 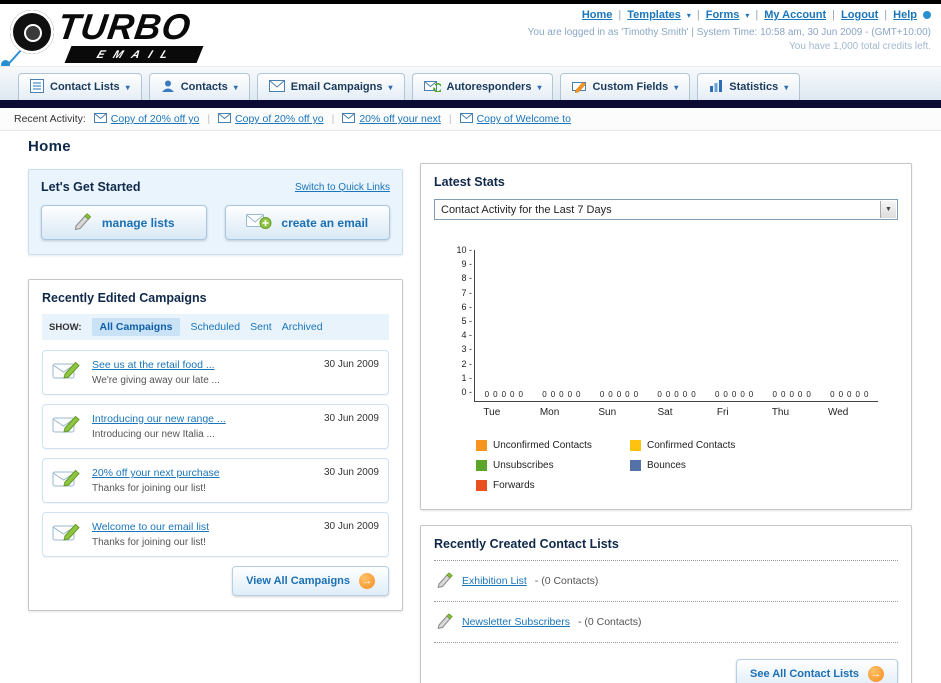 What do you see at coordinates (37, 87) in the screenshot?
I see `contact-lists-icon` at bounding box center [37, 87].